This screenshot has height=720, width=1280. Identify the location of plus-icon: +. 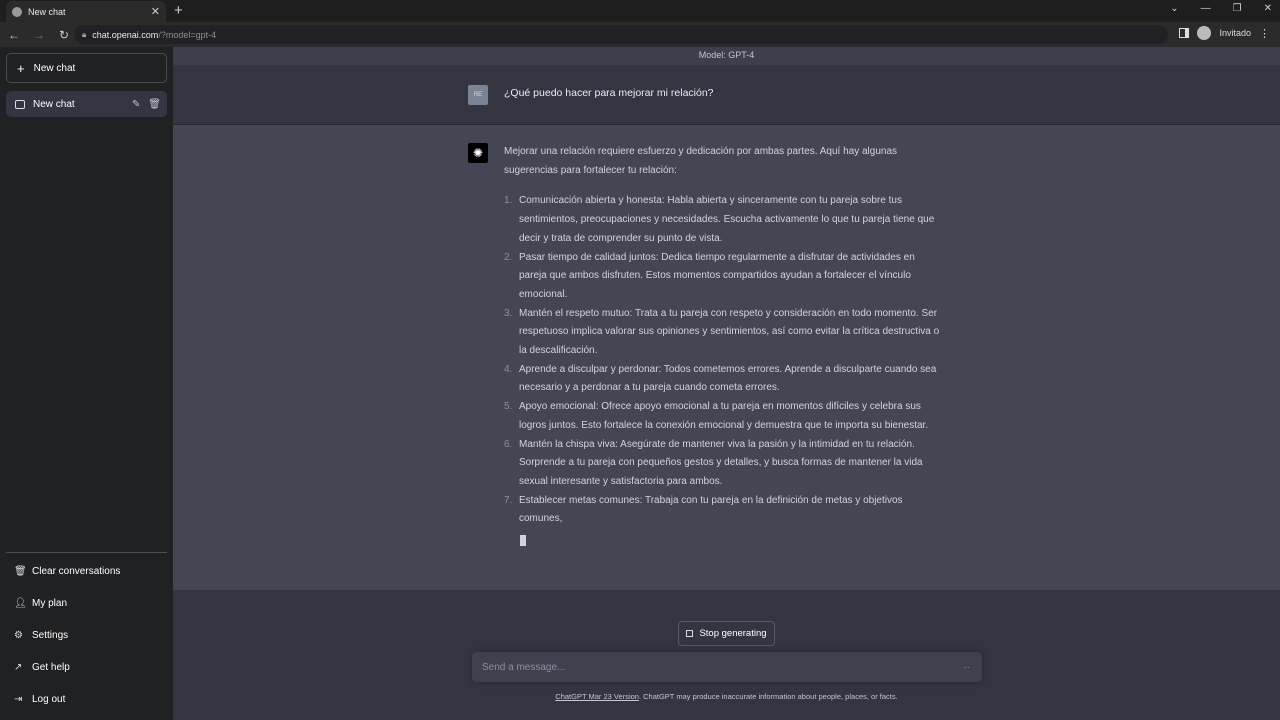
(21, 68).